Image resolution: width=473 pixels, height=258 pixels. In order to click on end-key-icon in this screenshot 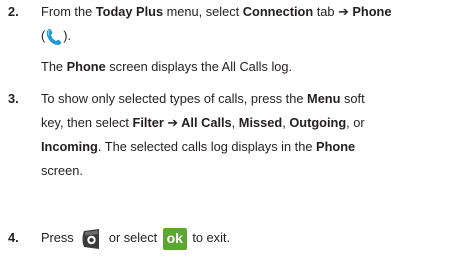, I will do `click(91, 239)`.